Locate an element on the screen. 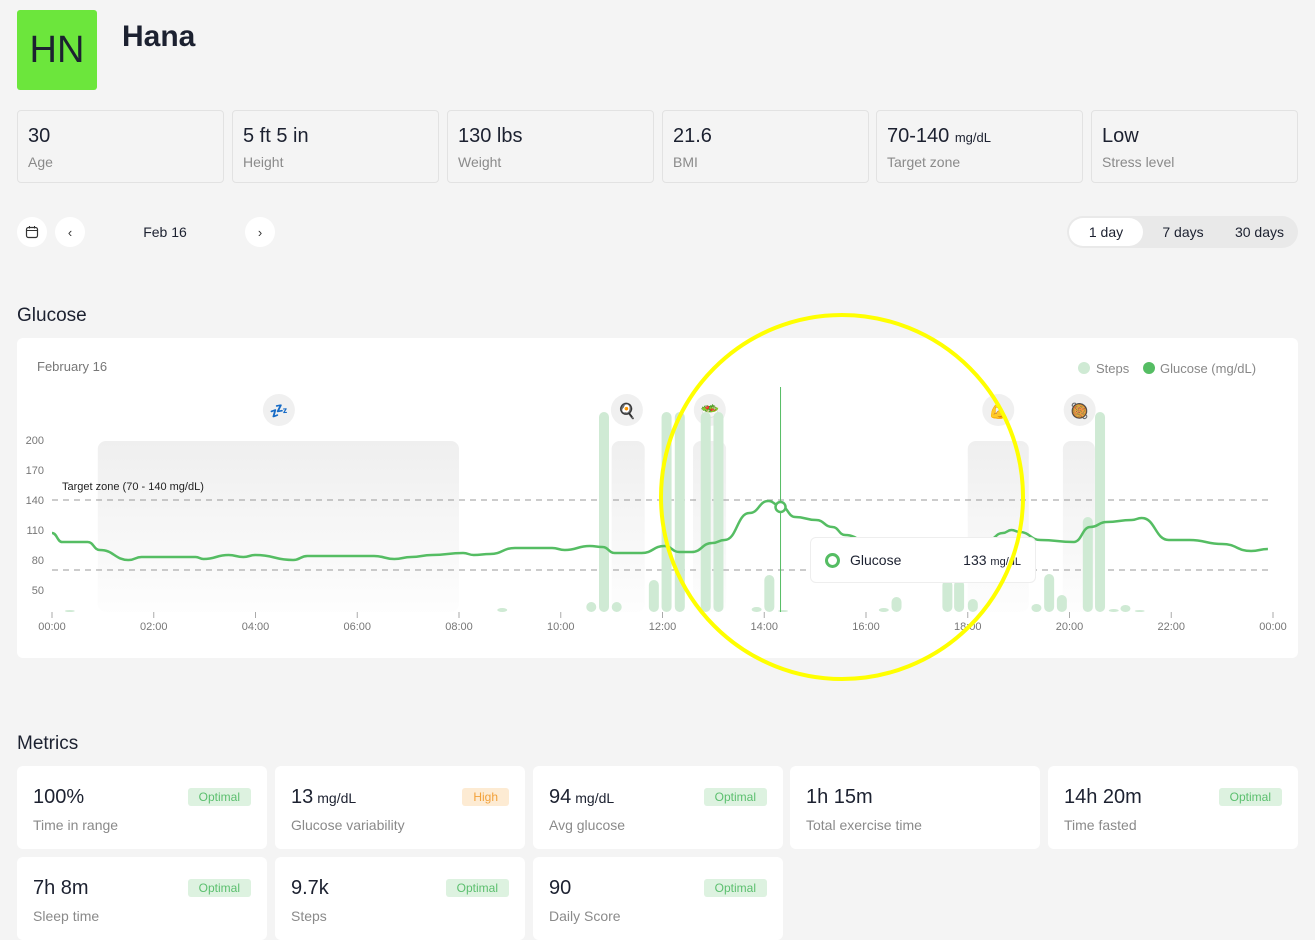 This screenshot has width=1315, height=940. next-day-button: › is located at coordinates (260, 232).